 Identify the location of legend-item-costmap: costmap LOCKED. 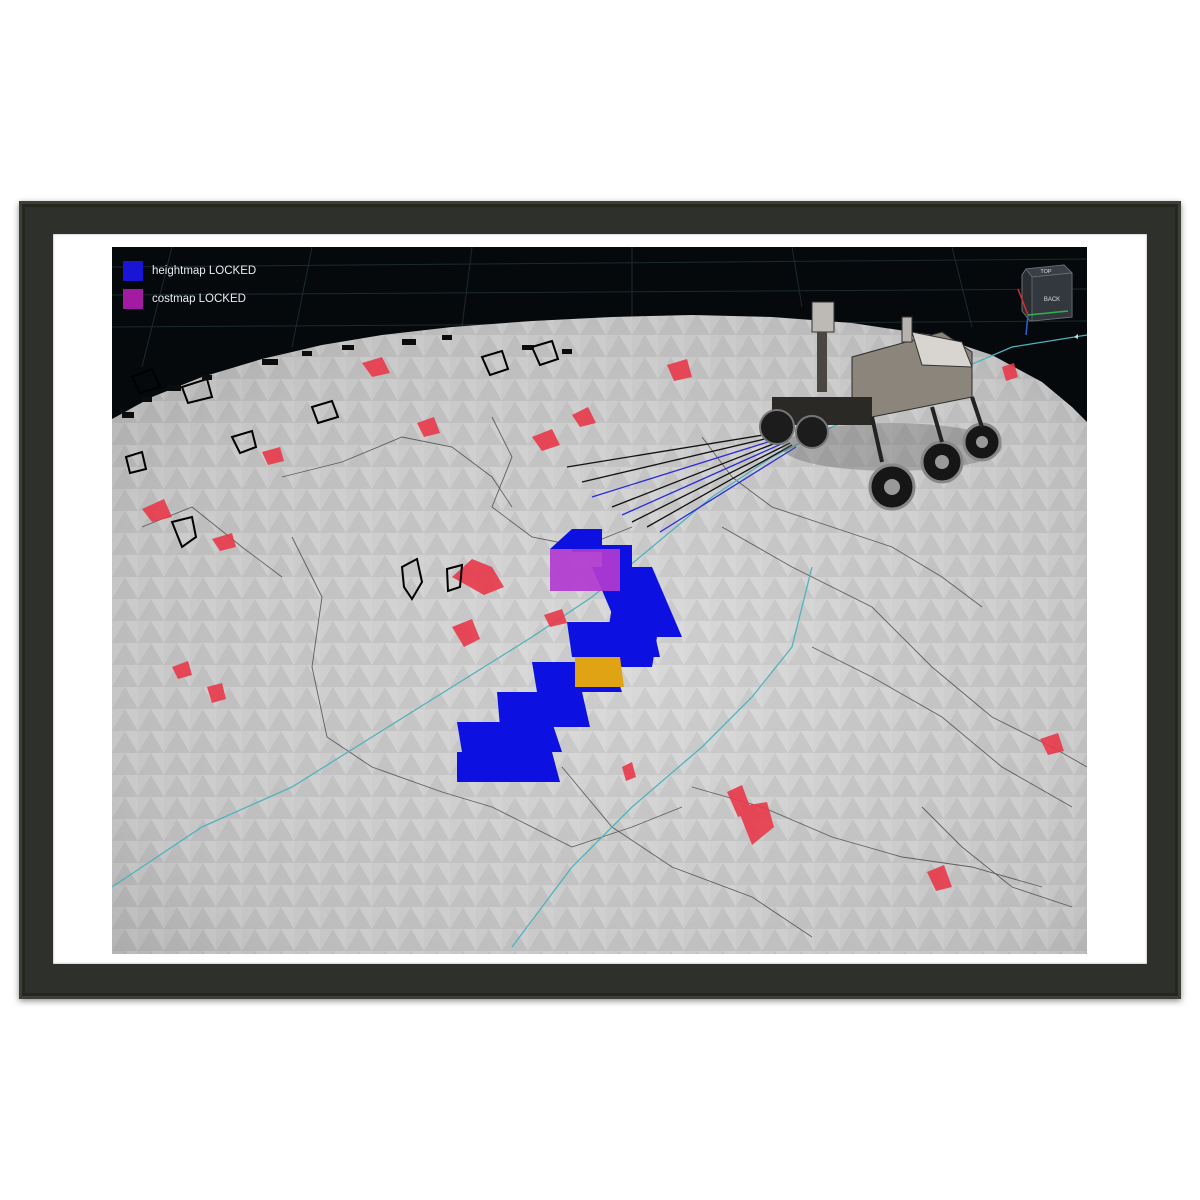
(189, 299).